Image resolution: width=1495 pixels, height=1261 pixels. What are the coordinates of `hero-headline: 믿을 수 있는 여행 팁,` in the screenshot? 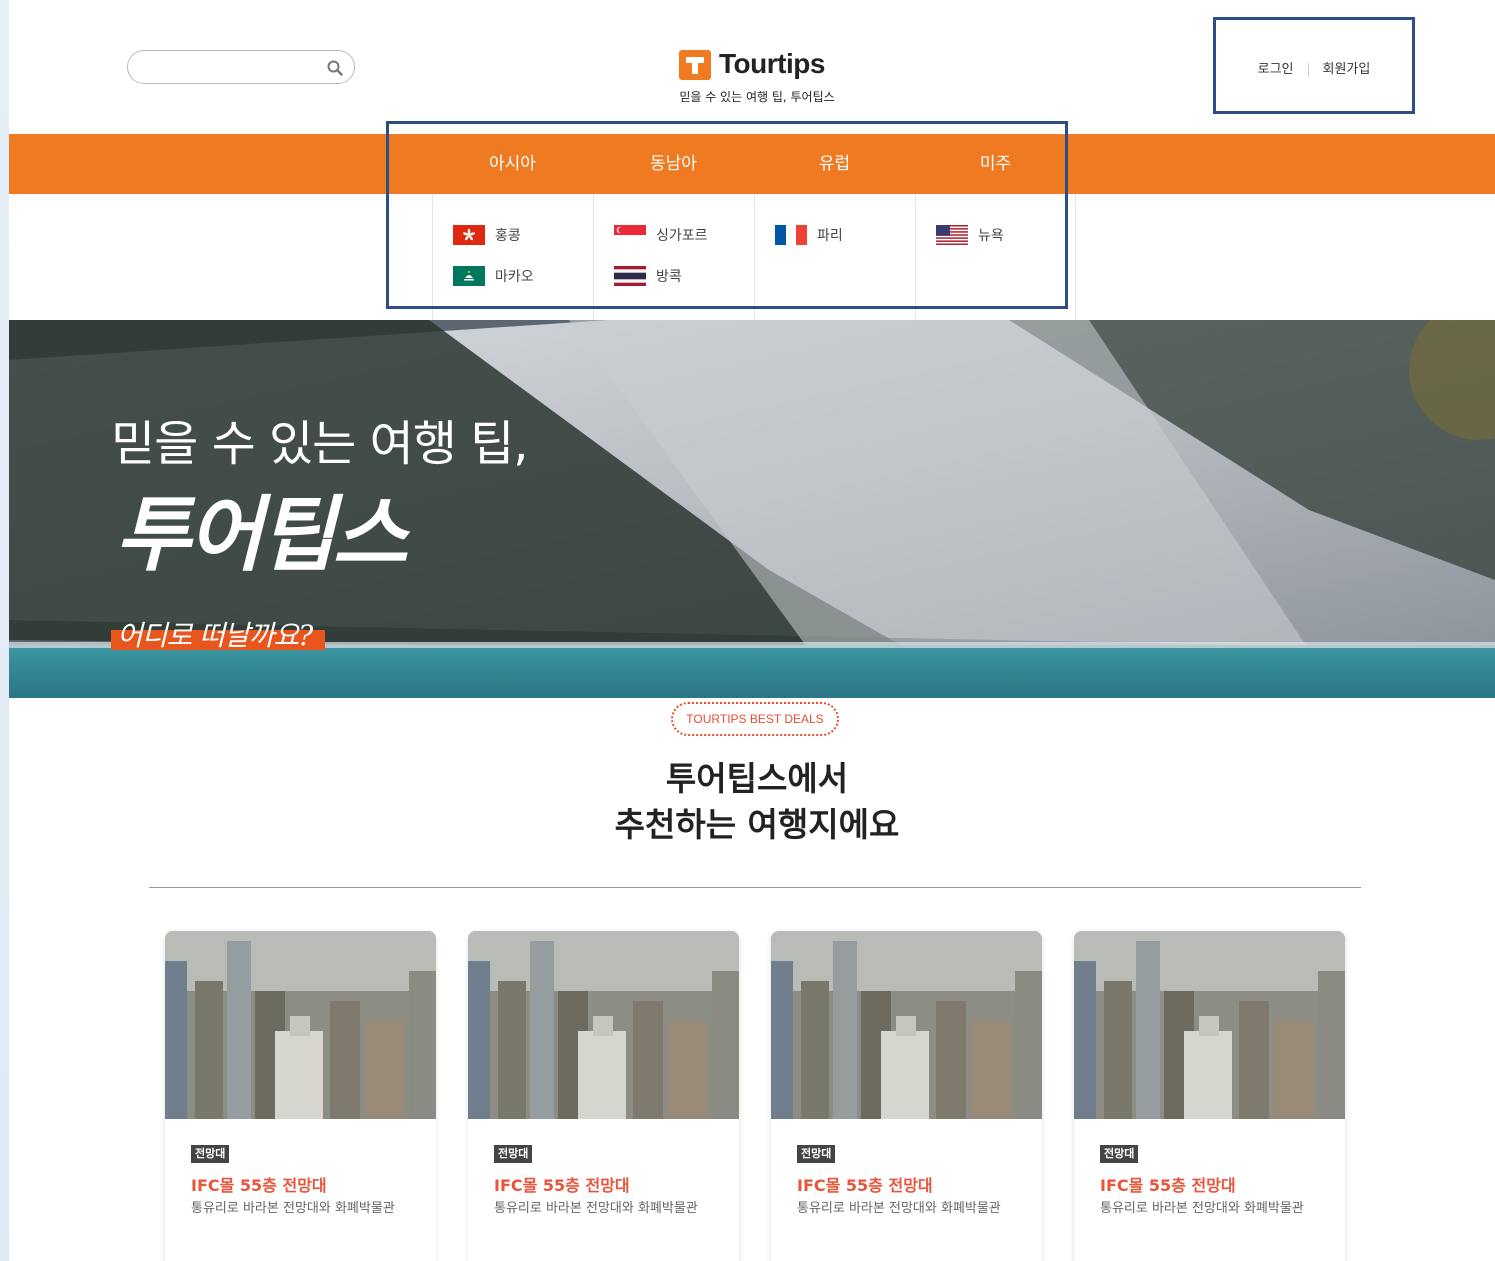 It's located at (320, 444).